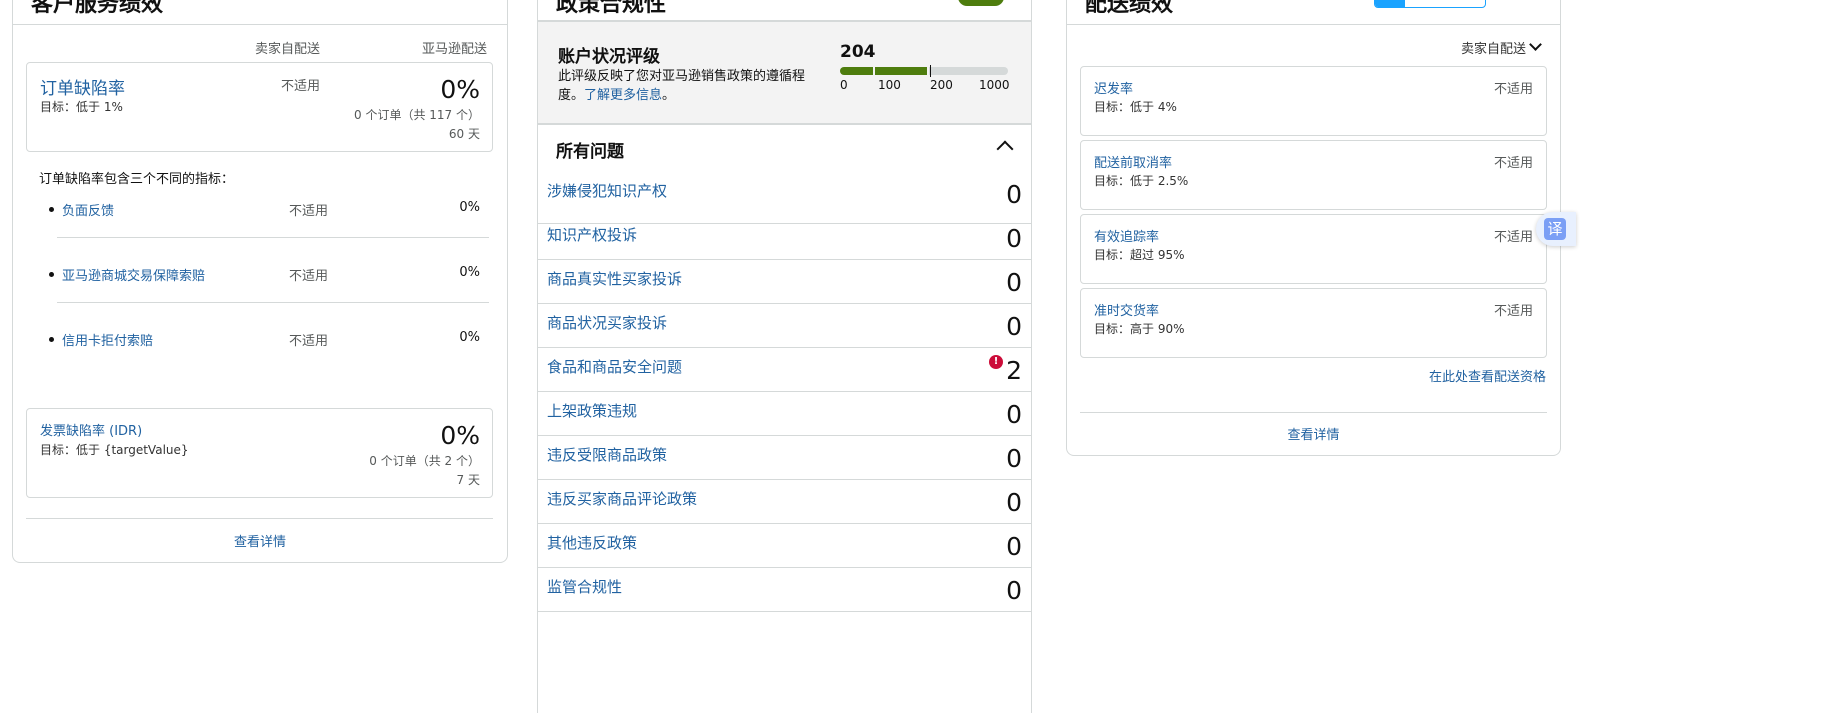  What do you see at coordinates (1126, 235) in the screenshot?
I see `valid-tracking-rate-link: 有效追踪率` at bounding box center [1126, 235].